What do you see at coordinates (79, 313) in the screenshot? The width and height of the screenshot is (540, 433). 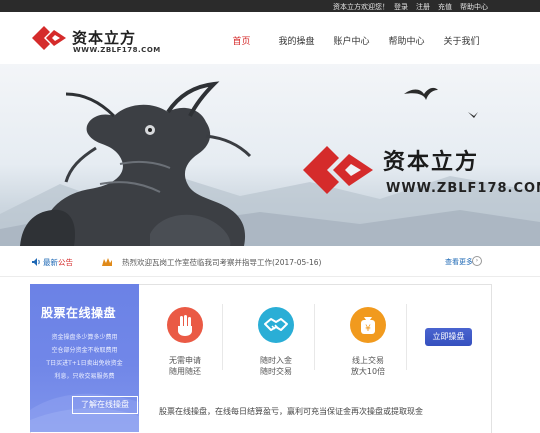 I see `promo-title: 股票在线操盘` at bounding box center [79, 313].